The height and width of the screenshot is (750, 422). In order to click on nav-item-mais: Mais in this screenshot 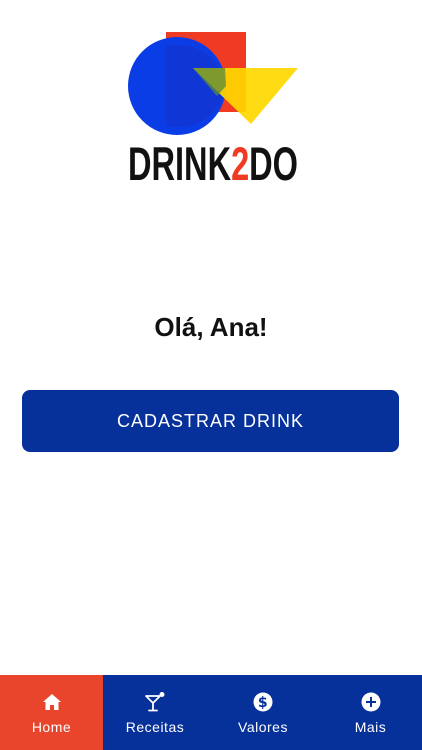, I will do `click(370, 712)`.